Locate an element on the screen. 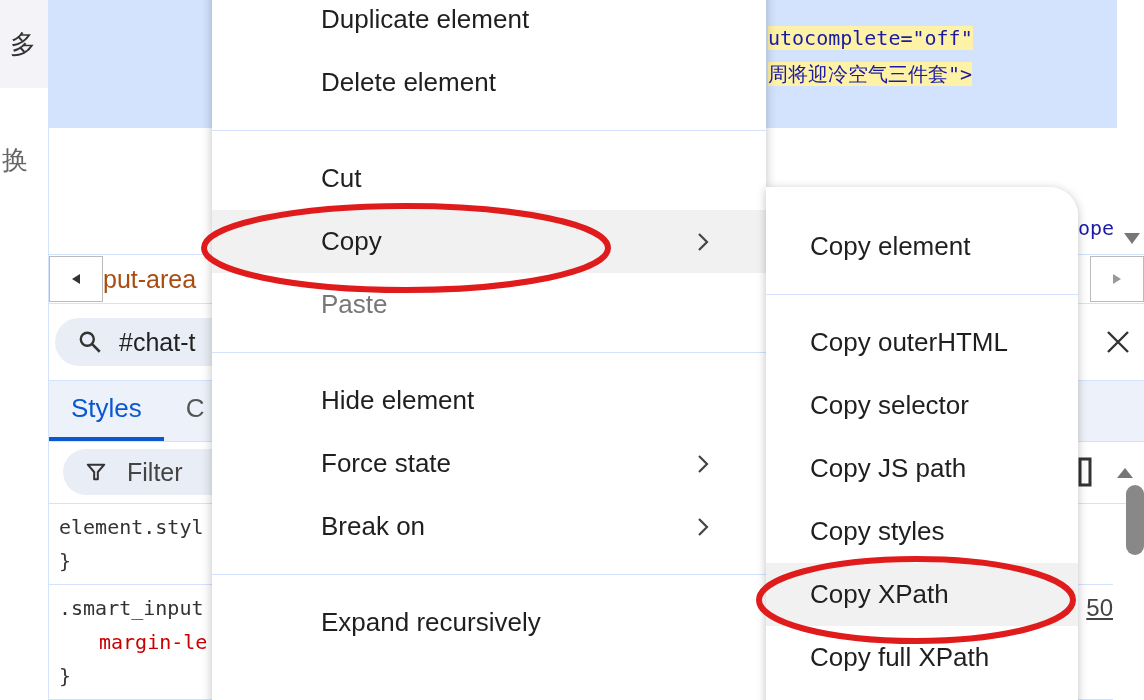  menu-item: Copy full XPath is located at coordinates (922, 657).